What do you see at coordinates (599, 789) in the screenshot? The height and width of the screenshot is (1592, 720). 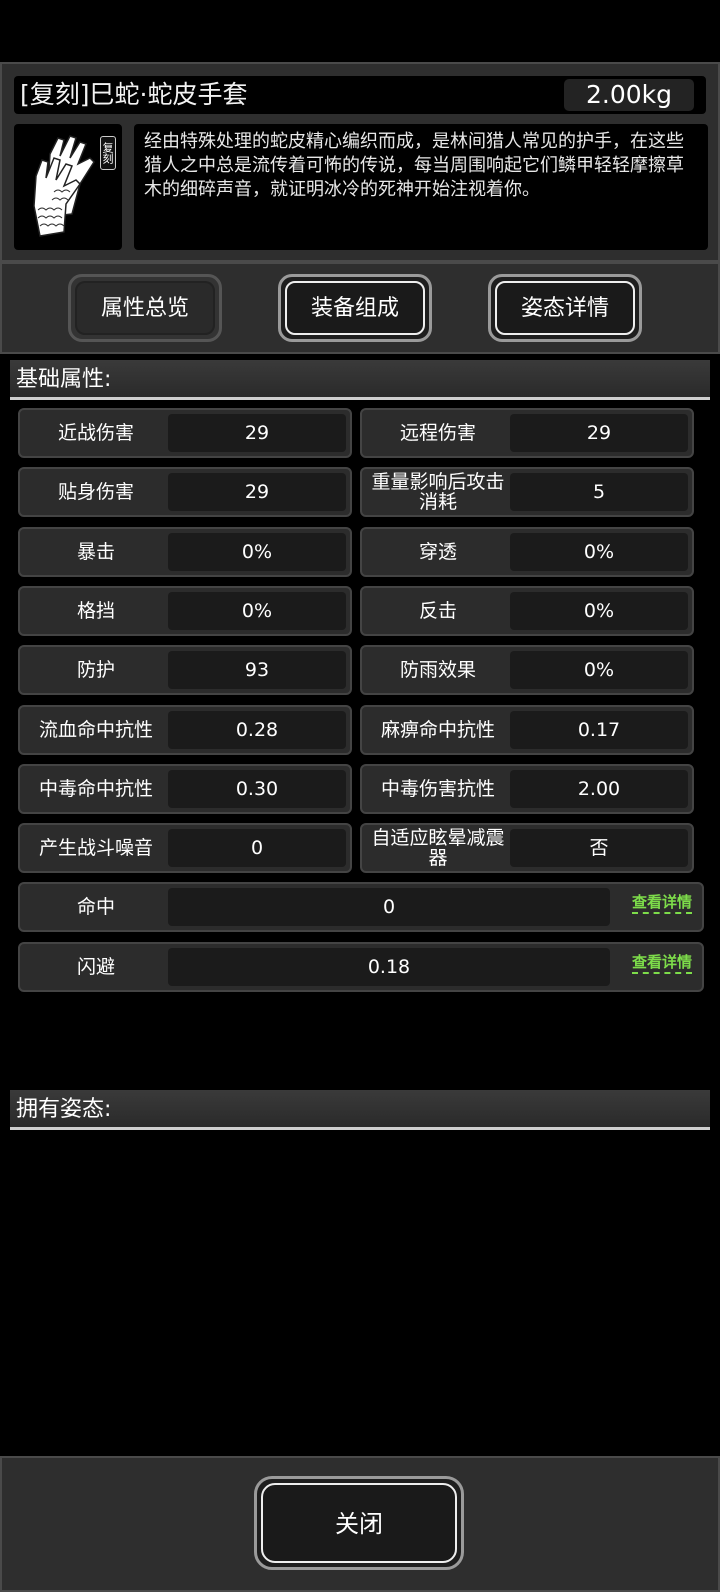 I see `stat-value: 2.00` at bounding box center [599, 789].